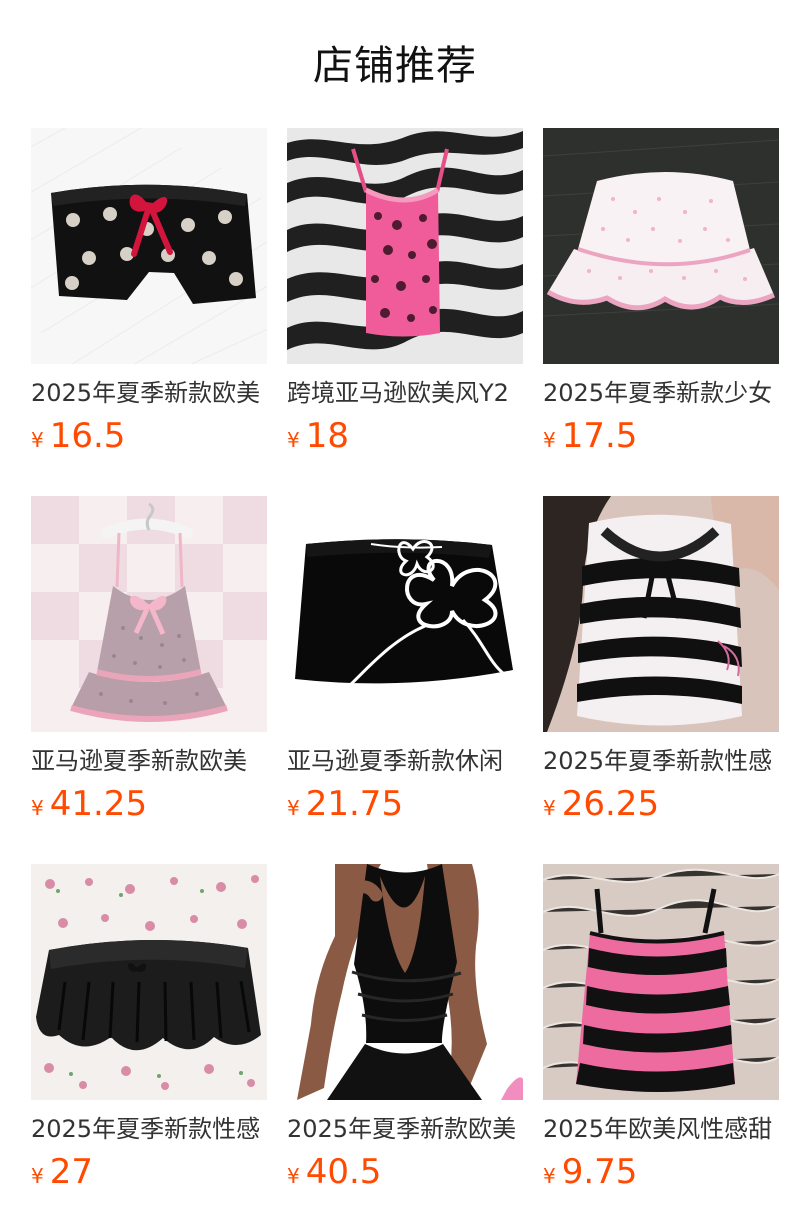 The image size is (790, 1232). I want to click on pink-slip-dress-image, so click(149, 614).